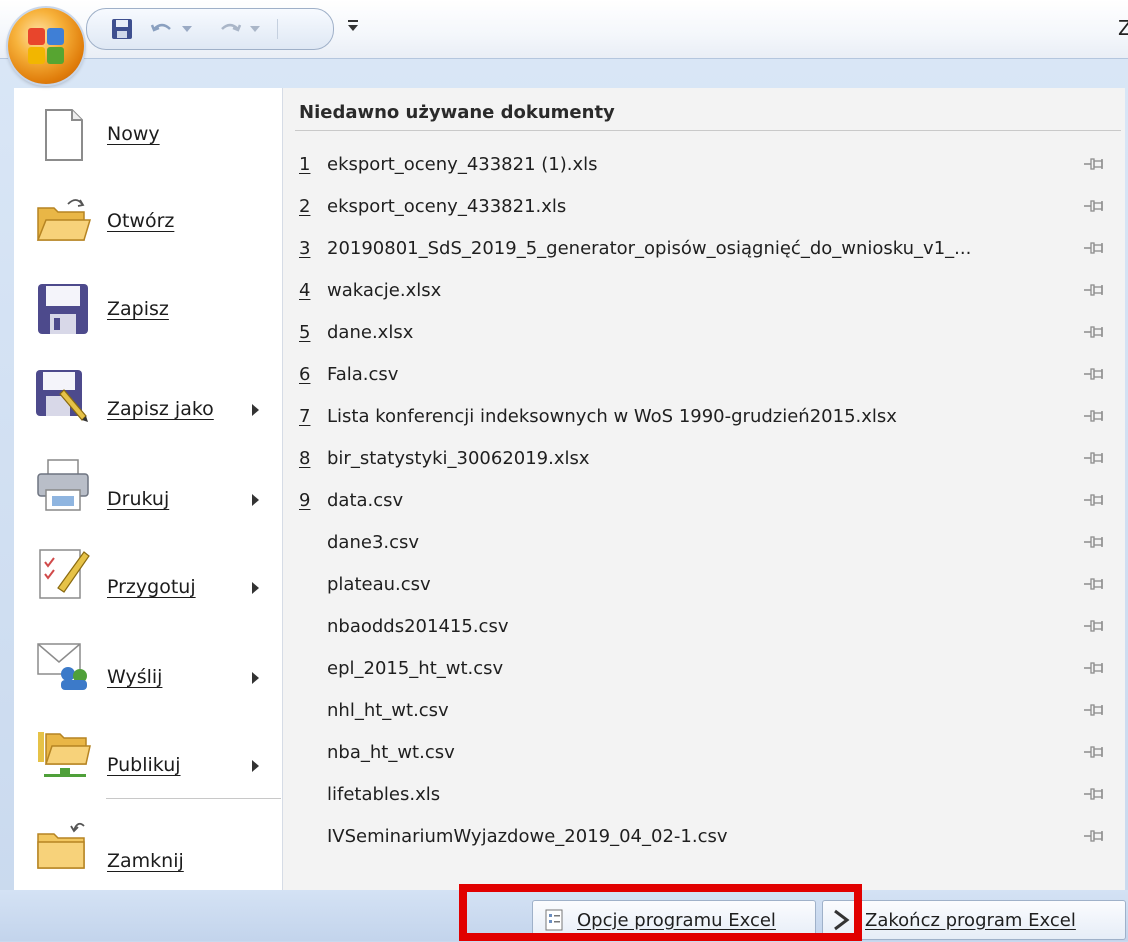  What do you see at coordinates (133, 134) in the screenshot?
I see `menu-item-label: Nowy` at bounding box center [133, 134].